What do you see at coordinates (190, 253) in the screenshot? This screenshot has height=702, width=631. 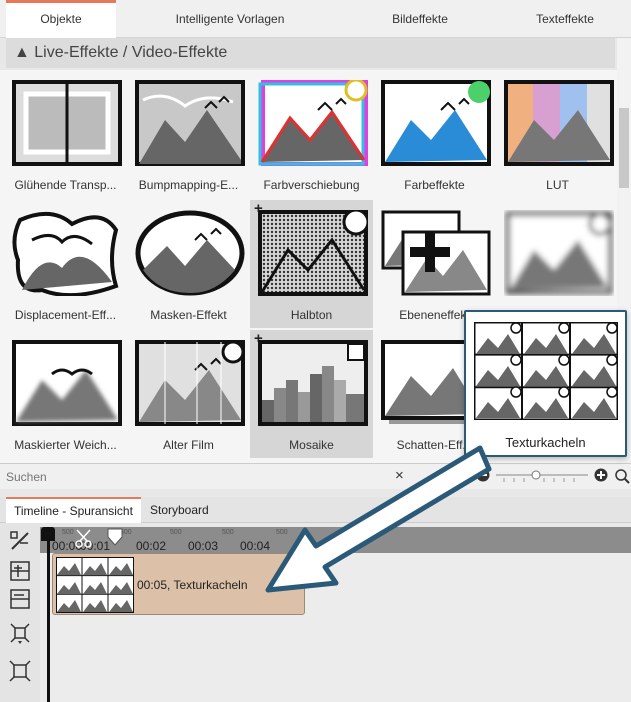 I see `masken-effekt-icon` at bounding box center [190, 253].